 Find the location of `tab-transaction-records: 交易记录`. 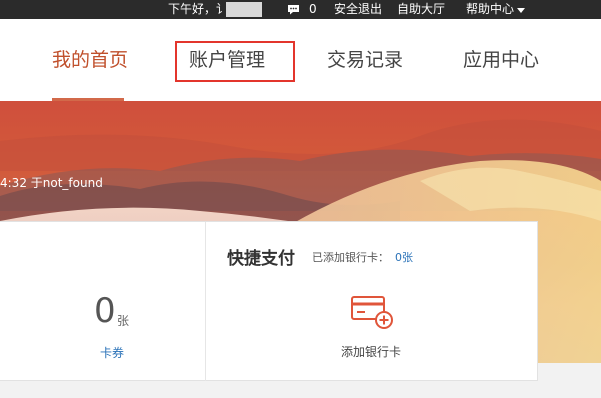

tab-transaction-records: 交易记录 is located at coordinates (365, 60).